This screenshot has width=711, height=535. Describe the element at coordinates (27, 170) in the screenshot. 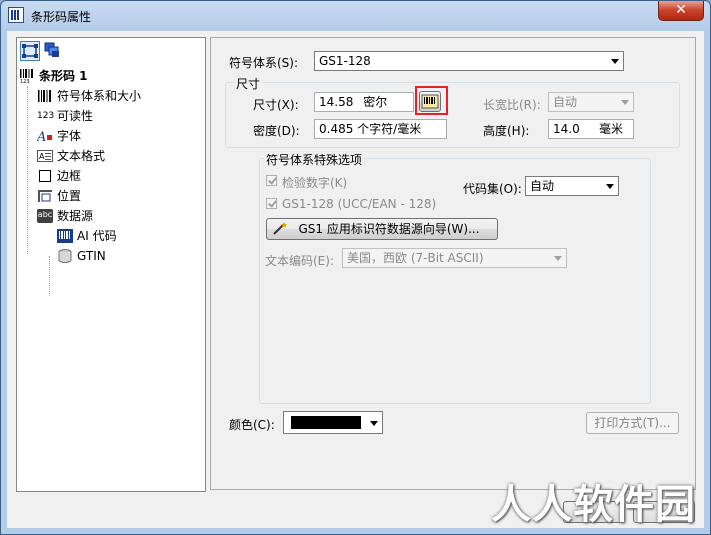

I see `tree-guide-line` at that location.